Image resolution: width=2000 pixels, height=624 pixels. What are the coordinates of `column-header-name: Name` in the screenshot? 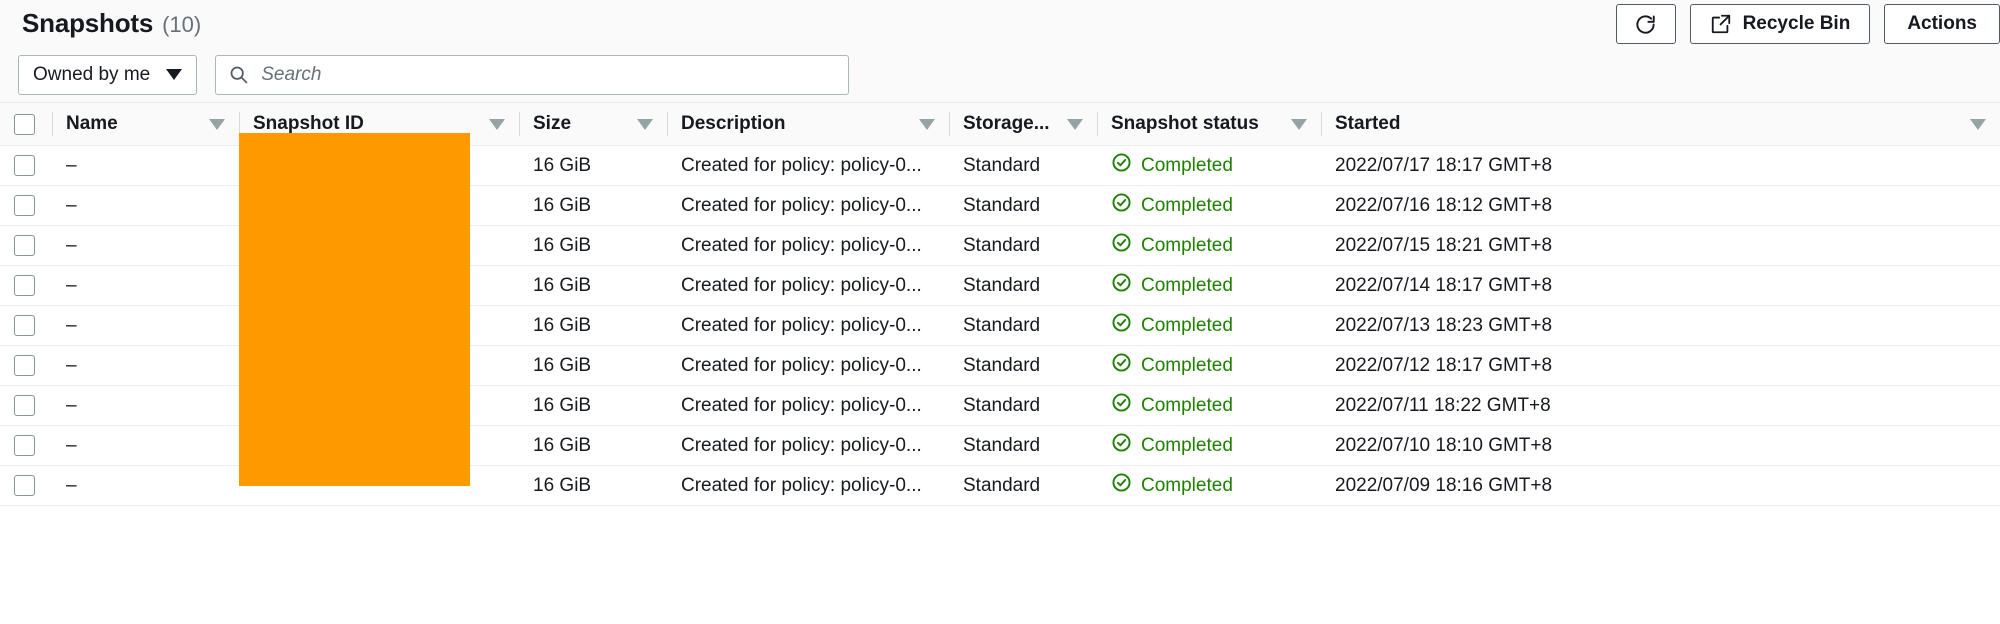 It's located at (145, 124).